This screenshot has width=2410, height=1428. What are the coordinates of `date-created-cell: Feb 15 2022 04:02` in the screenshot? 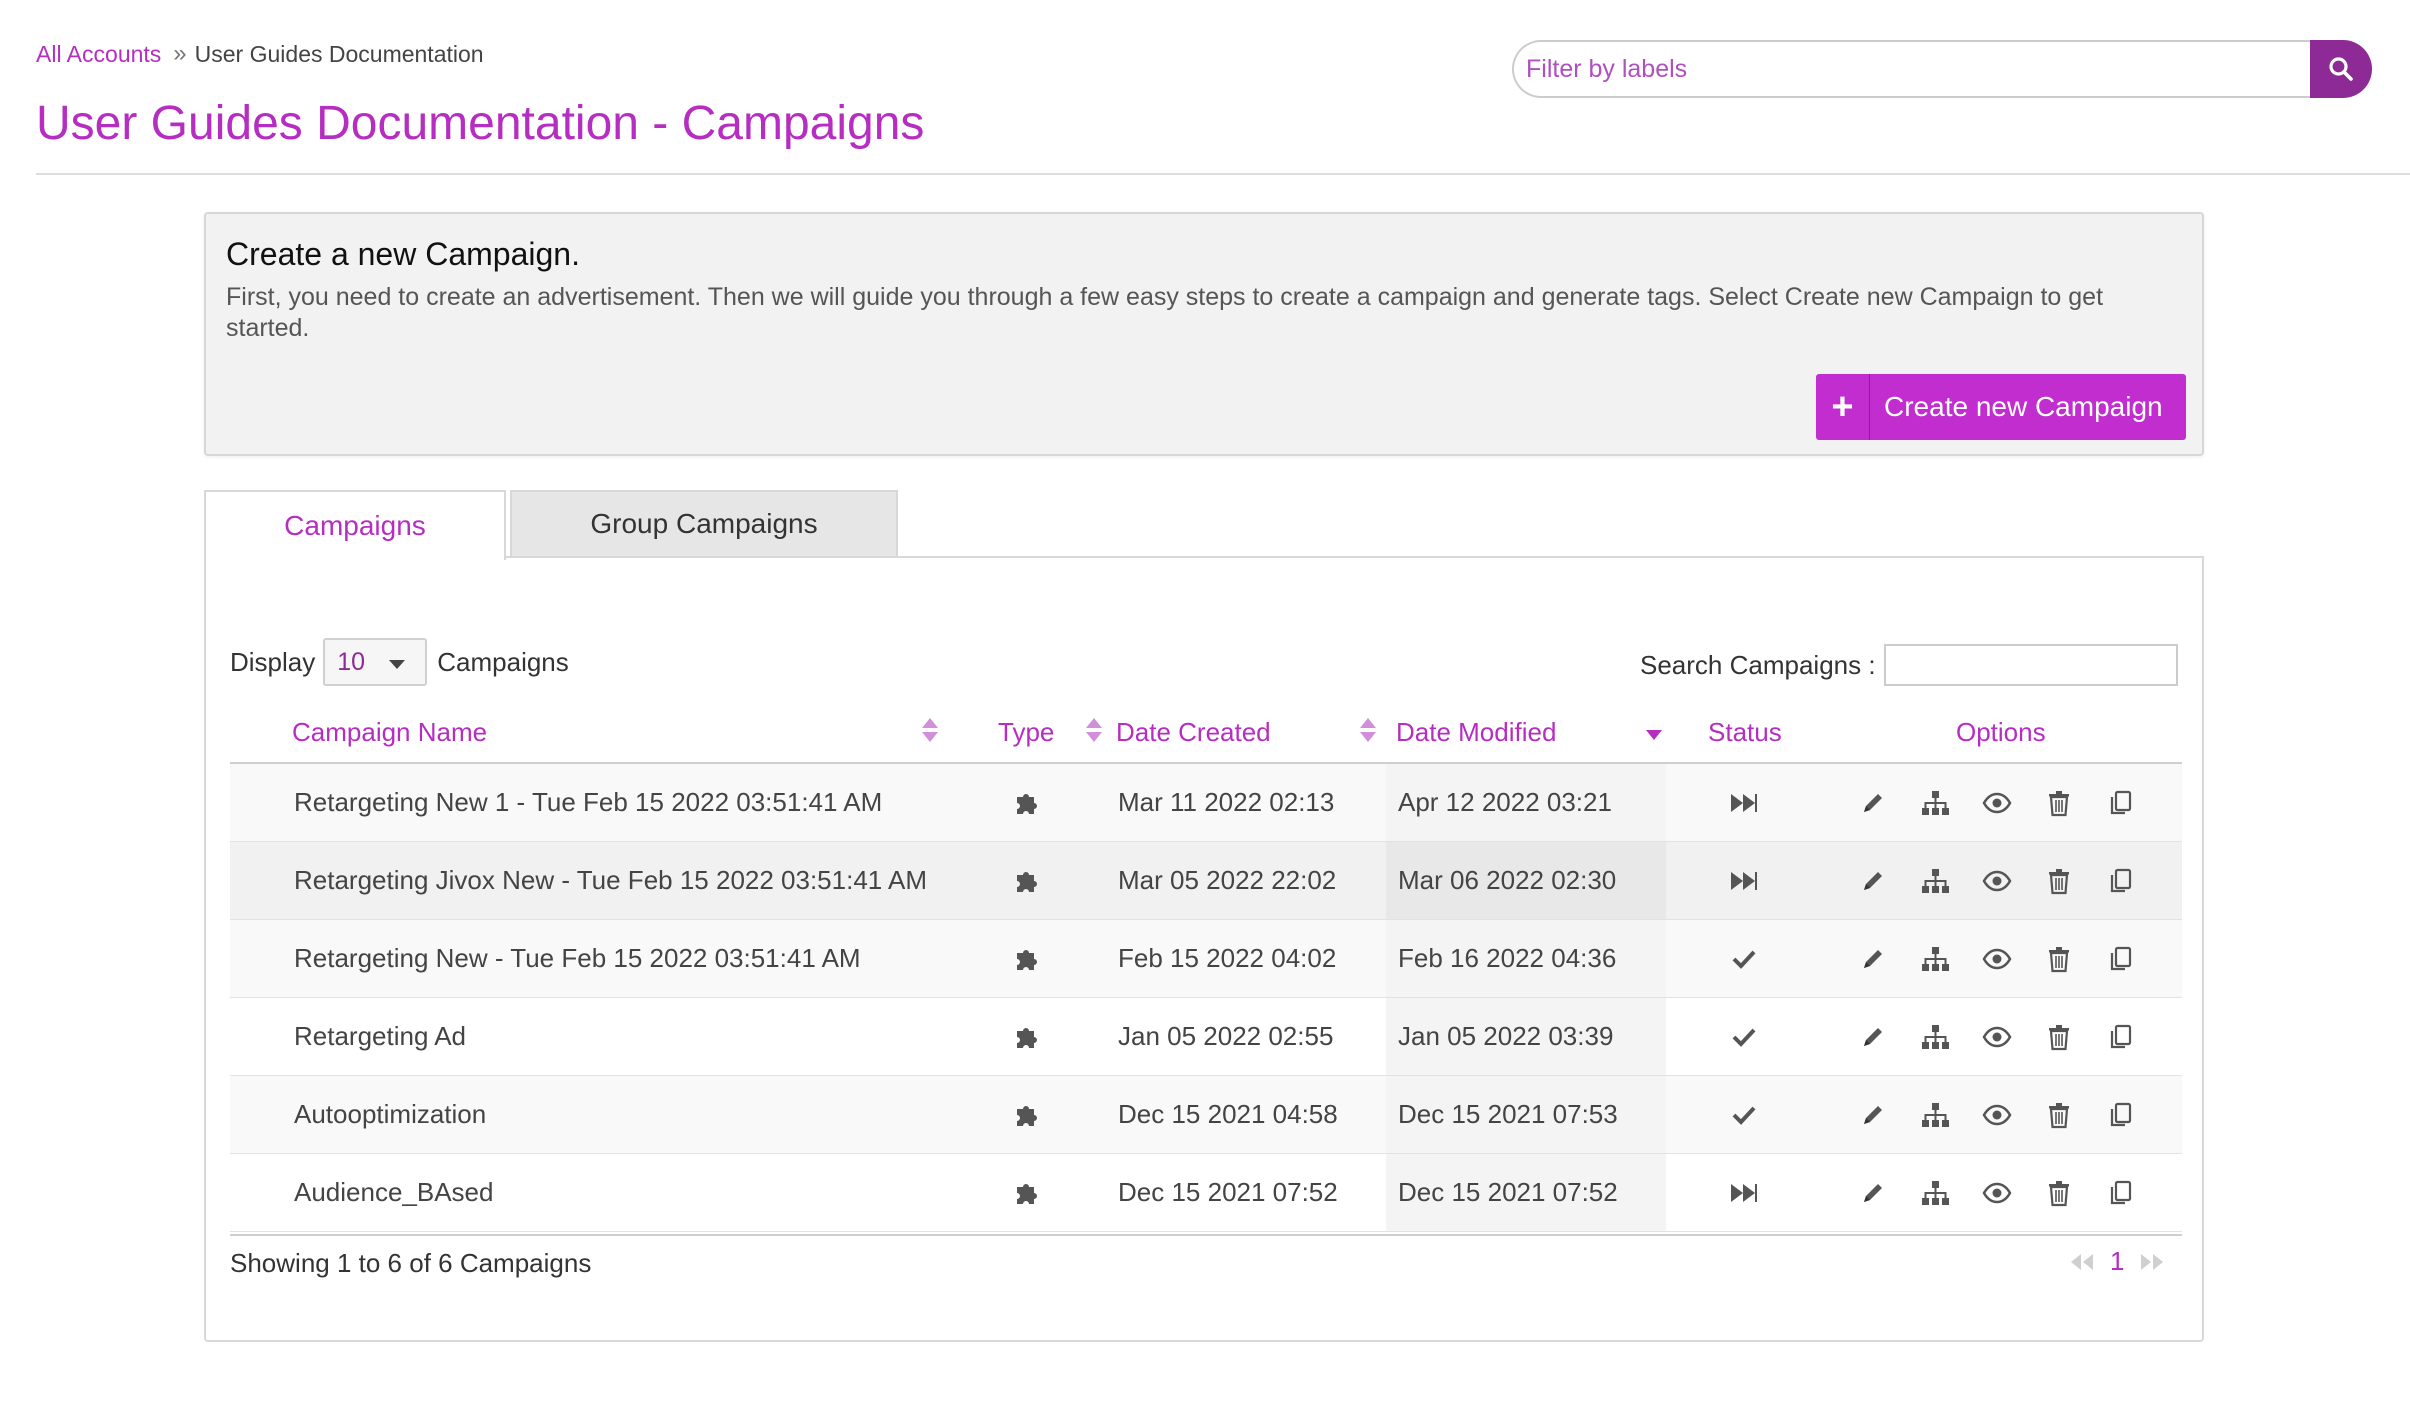 It's located at (1227, 958).